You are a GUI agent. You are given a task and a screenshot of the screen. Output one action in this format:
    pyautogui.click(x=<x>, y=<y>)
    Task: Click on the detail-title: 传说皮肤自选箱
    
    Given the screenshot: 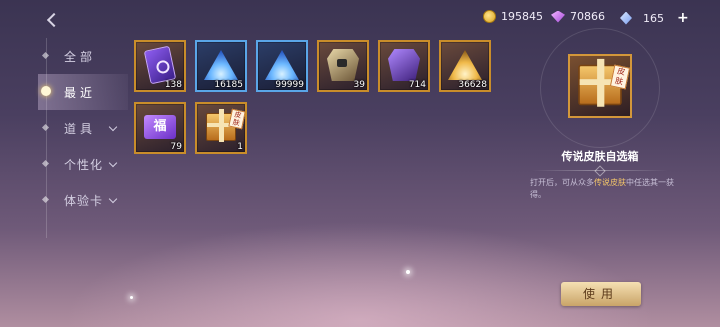 What is the action you would take?
    pyautogui.click(x=600, y=156)
    